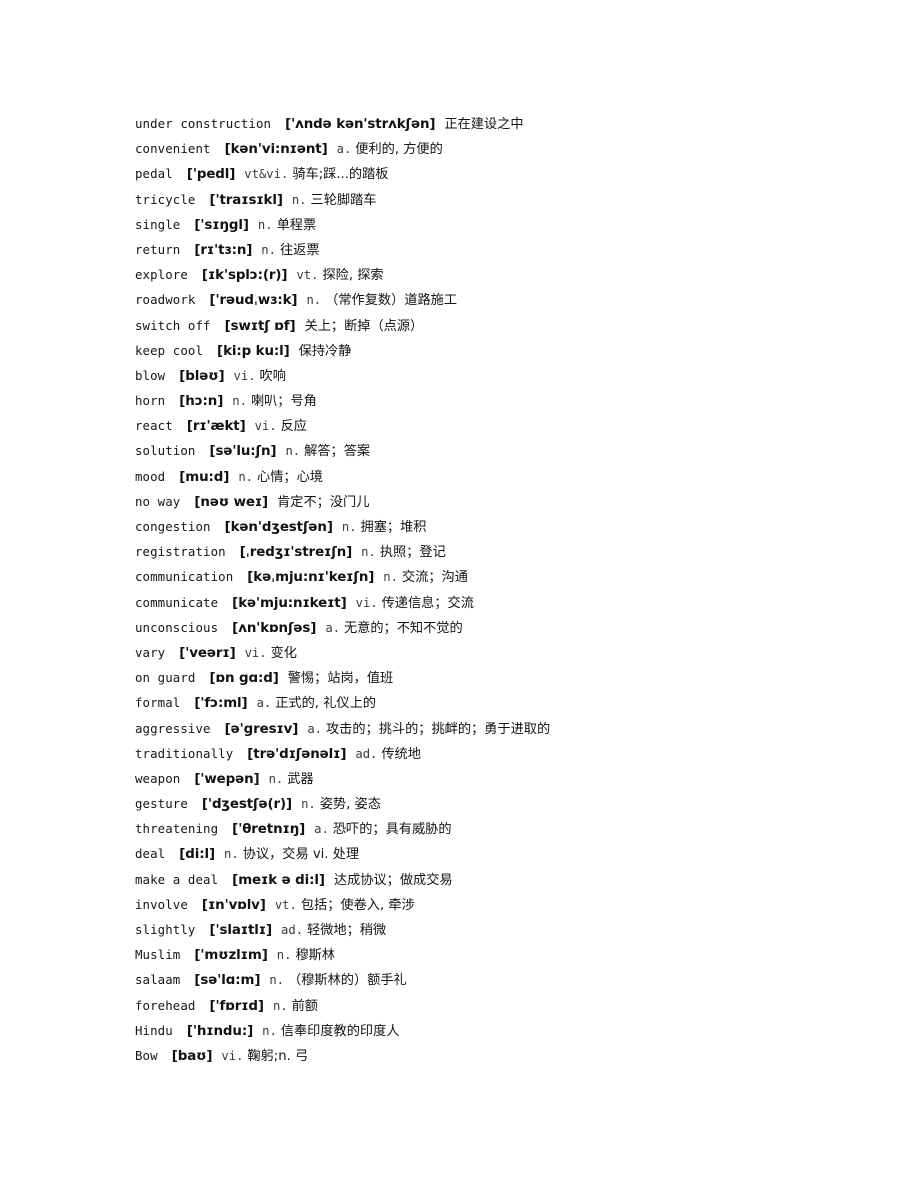  Describe the element at coordinates (505, 173) in the screenshot. I see `vocabulary-entry: pedal ['pedl] vt&vi. 骑车;踩...的踏板` at that location.